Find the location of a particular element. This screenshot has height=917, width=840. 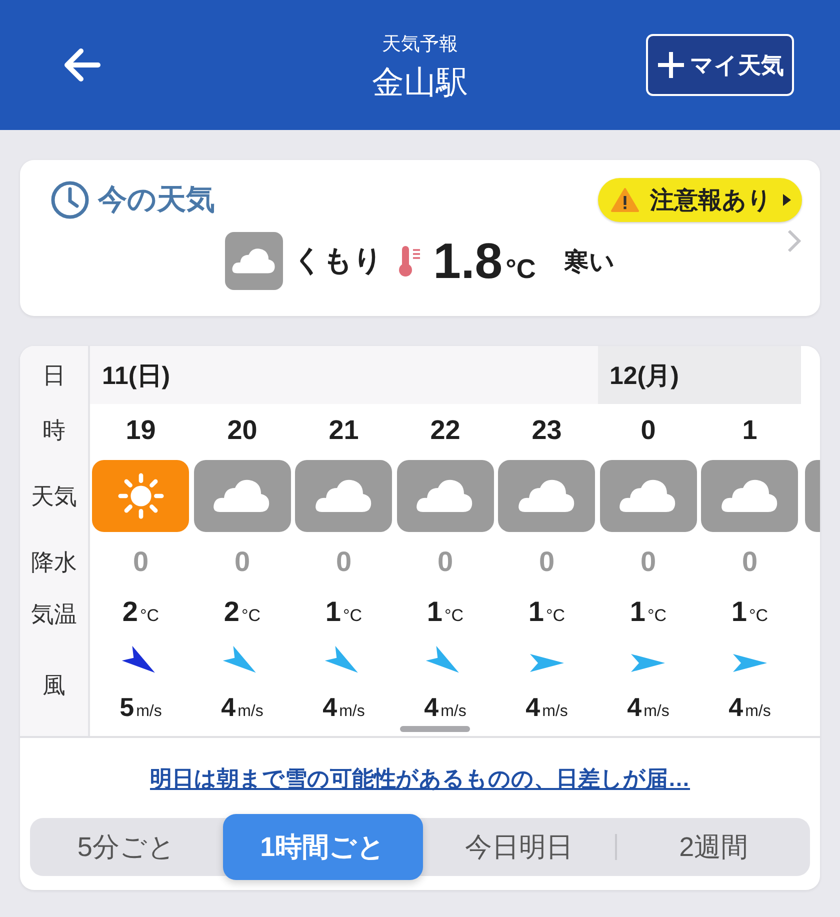

station-title: 金山駅 is located at coordinates (420, 82).